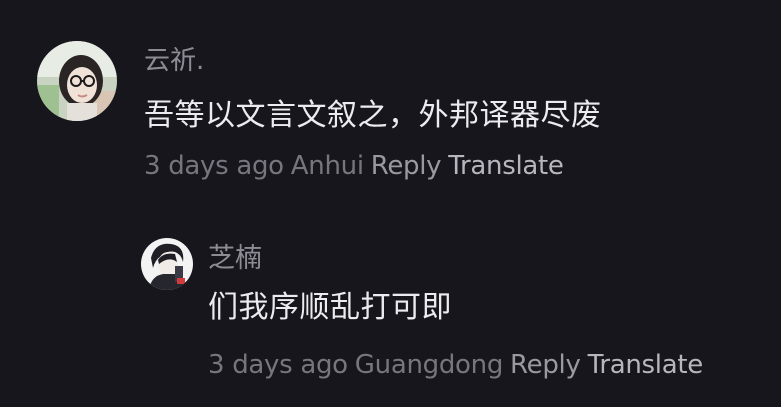 This screenshot has width=781, height=407. Describe the element at coordinates (429, 365) in the screenshot. I see `location: Guangdong` at that location.